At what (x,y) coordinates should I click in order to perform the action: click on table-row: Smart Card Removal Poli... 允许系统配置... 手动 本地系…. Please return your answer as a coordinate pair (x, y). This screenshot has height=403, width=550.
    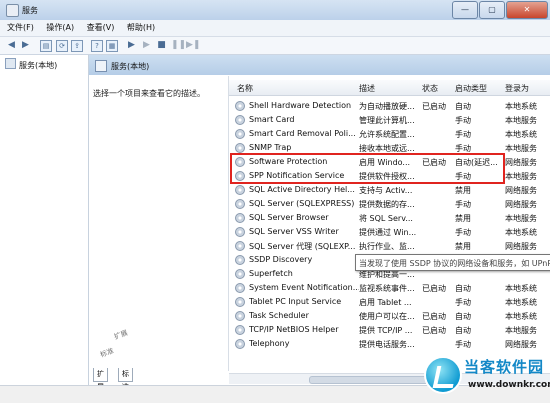
    Looking at the image, I should click on (389, 133).